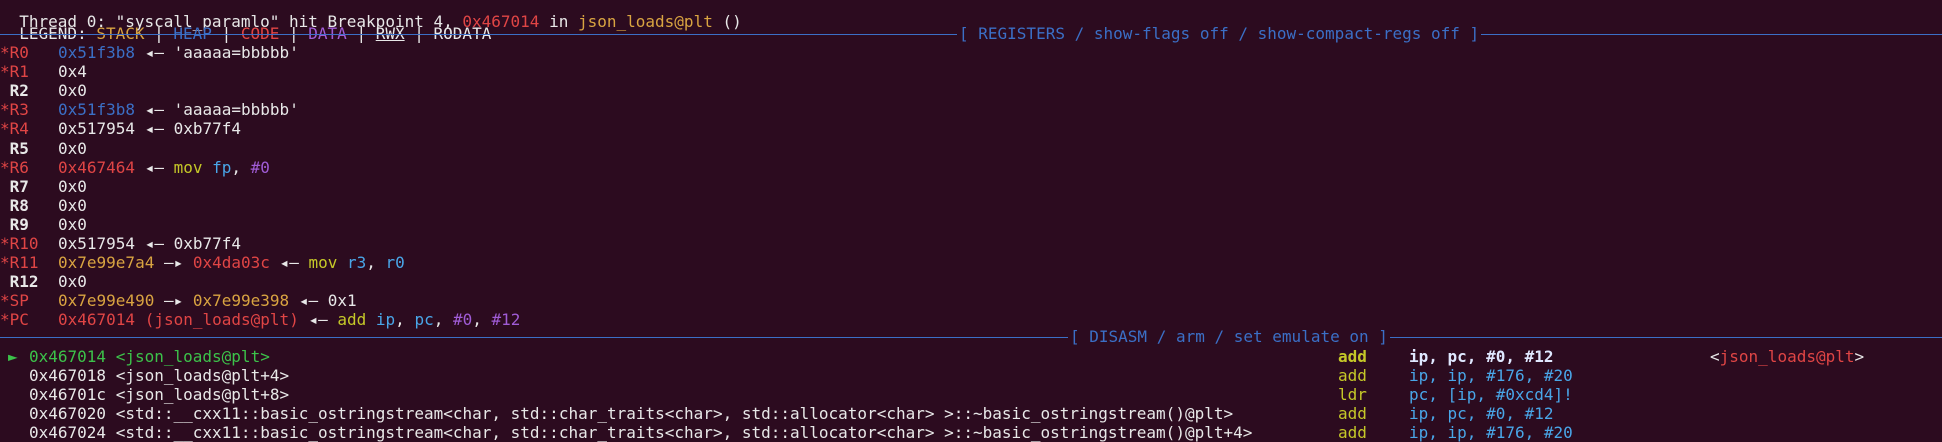 This screenshot has width=1942, height=442. What do you see at coordinates (352, 320) in the screenshot?
I see `register-deref-part: add` at bounding box center [352, 320].